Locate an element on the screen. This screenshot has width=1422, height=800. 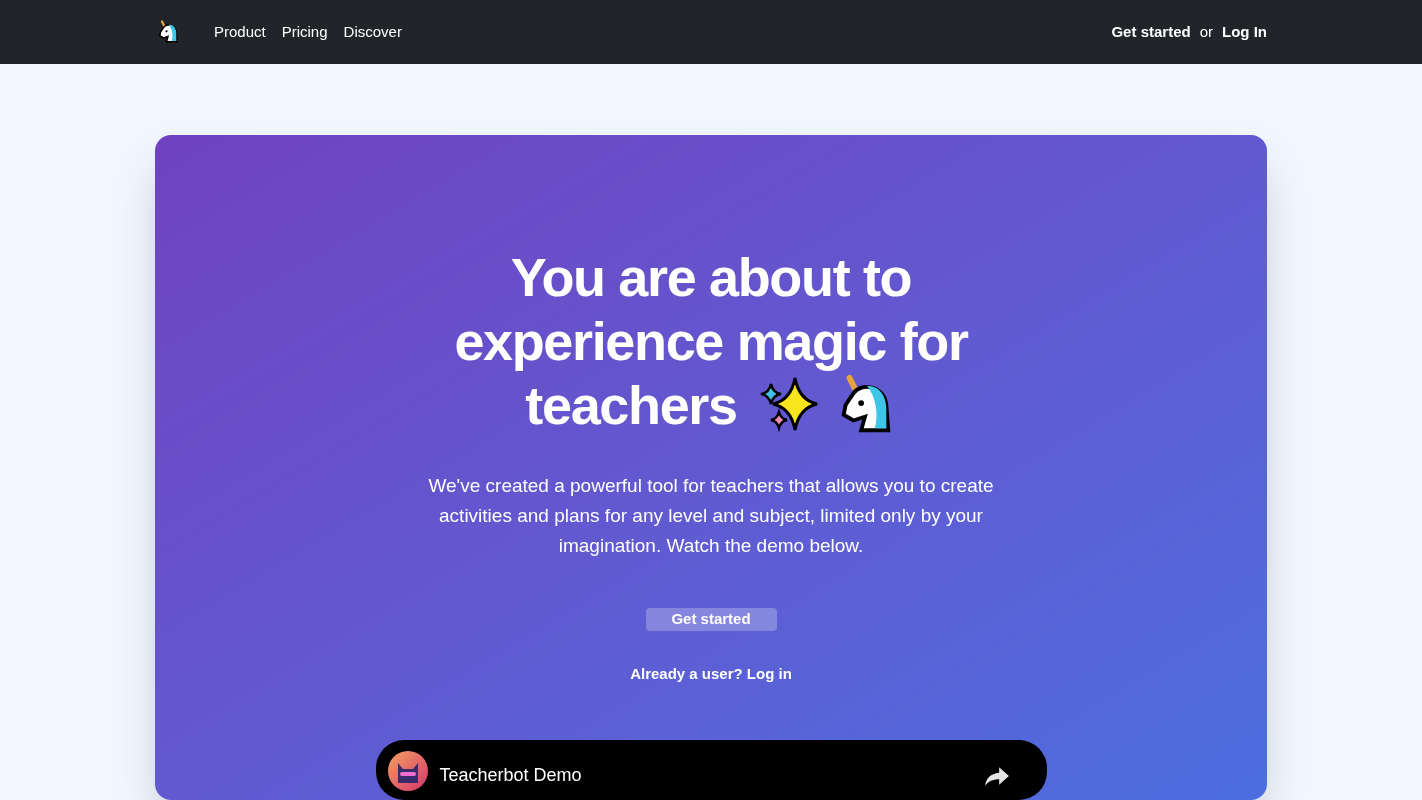
unicorn-logo-icon is located at coordinates (168, 32).